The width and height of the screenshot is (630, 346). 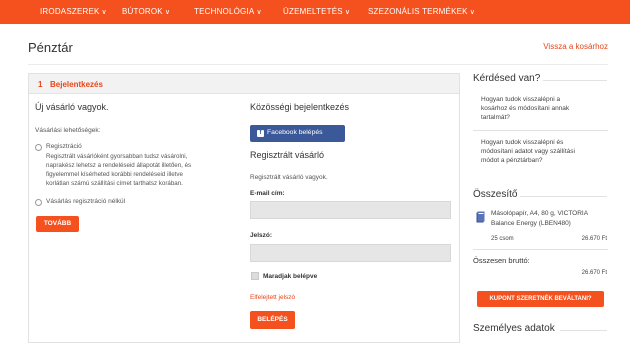 What do you see at coordinates (244, 84) in the screenshot?
I see `step-header: 1 Bejelentkezés` at bounding box center [244, 84].